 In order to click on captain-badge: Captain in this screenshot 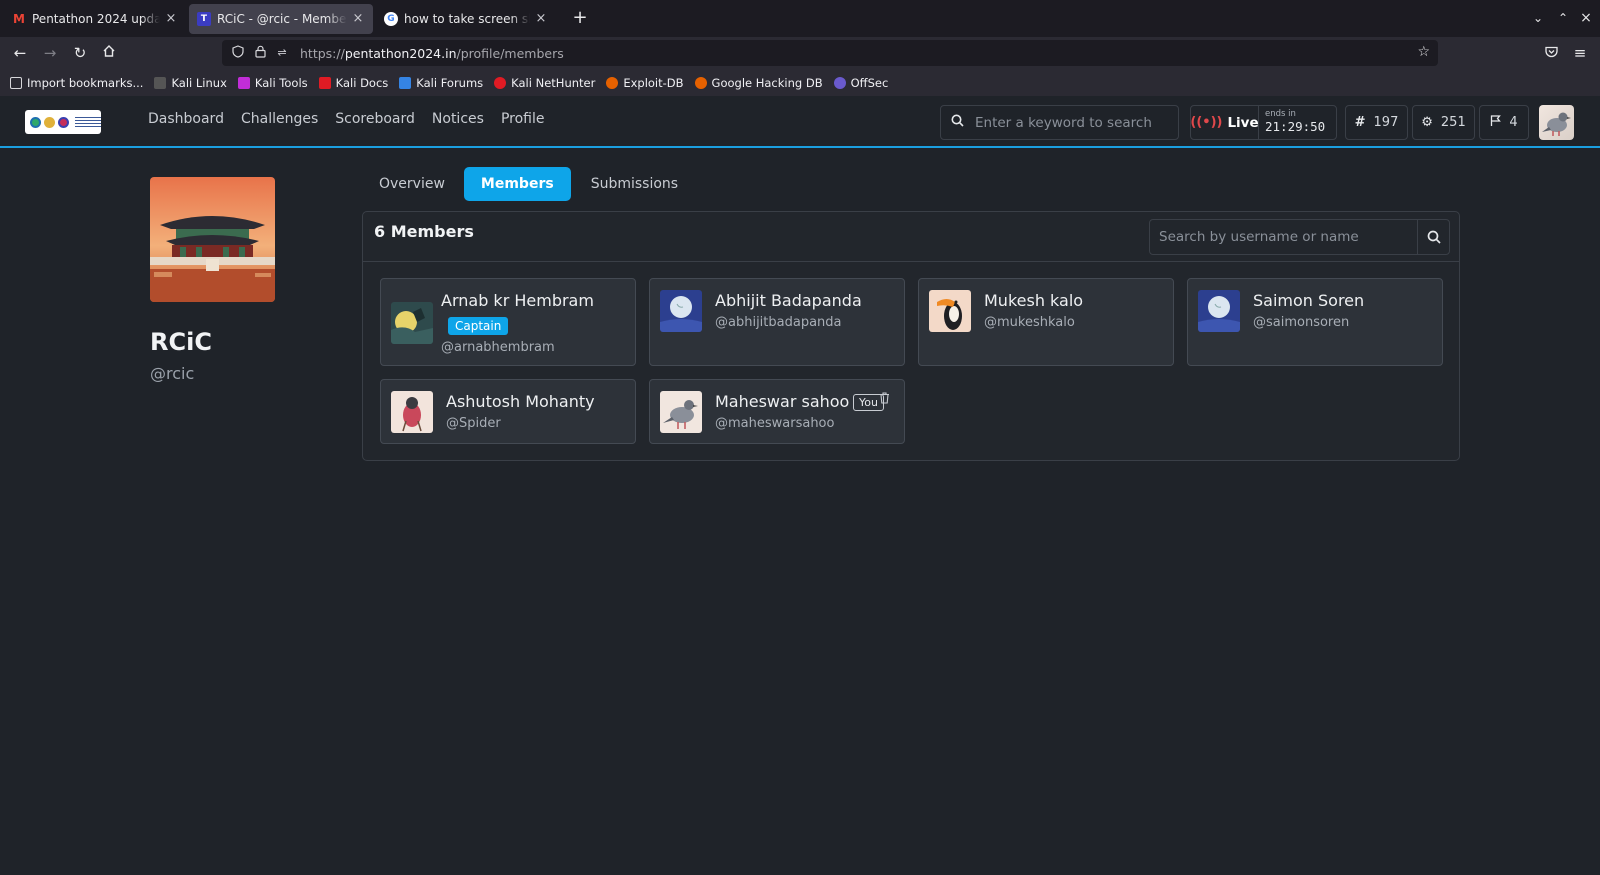, I will do `click(478, 326)`.